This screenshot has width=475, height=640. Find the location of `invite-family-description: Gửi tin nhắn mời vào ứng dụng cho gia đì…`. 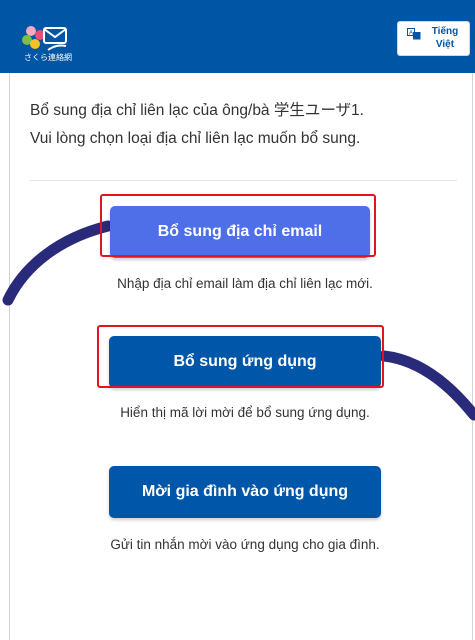

invite-family-description: Gửi tin nhắn mời vào ứng dụng cho gia đì… is located at coordinates (245, 544).